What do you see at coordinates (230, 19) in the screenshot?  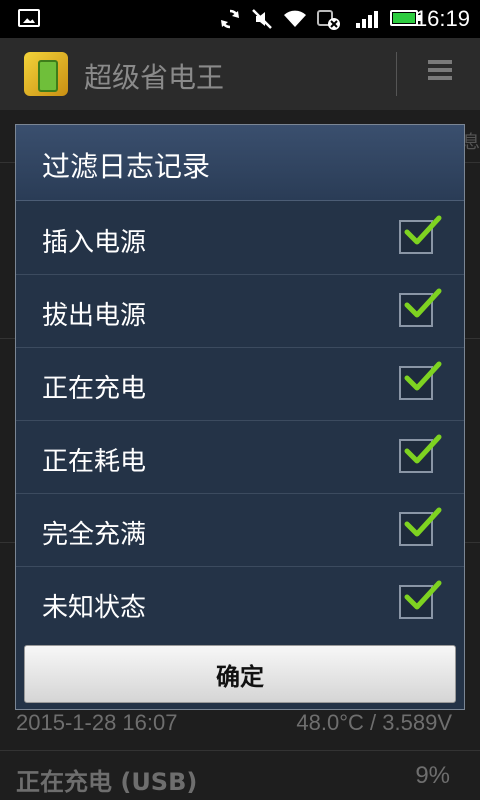 I see `sync-icon` at bounding box center [230, 19].